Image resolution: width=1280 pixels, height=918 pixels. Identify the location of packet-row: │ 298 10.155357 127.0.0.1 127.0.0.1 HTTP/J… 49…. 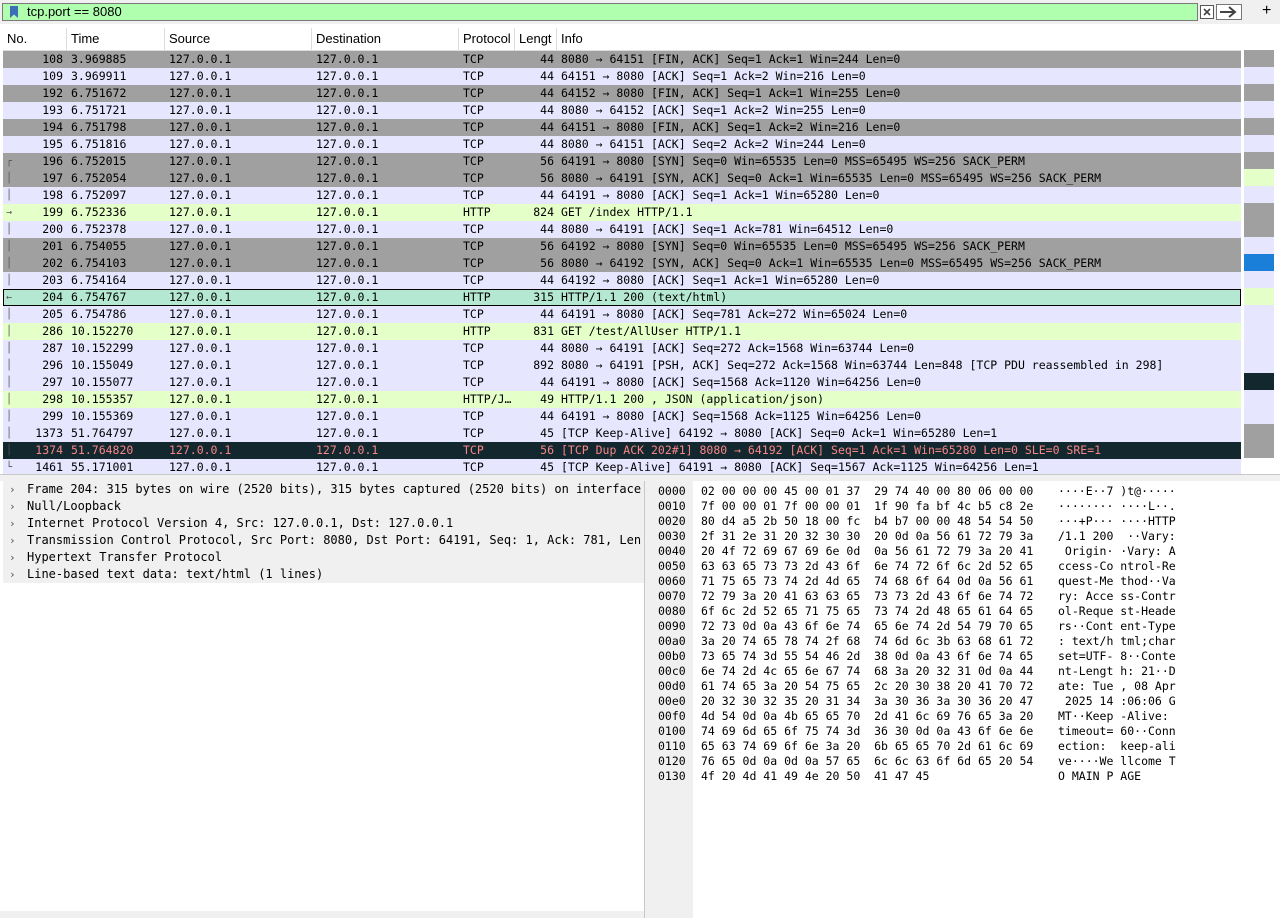
(622, 399).